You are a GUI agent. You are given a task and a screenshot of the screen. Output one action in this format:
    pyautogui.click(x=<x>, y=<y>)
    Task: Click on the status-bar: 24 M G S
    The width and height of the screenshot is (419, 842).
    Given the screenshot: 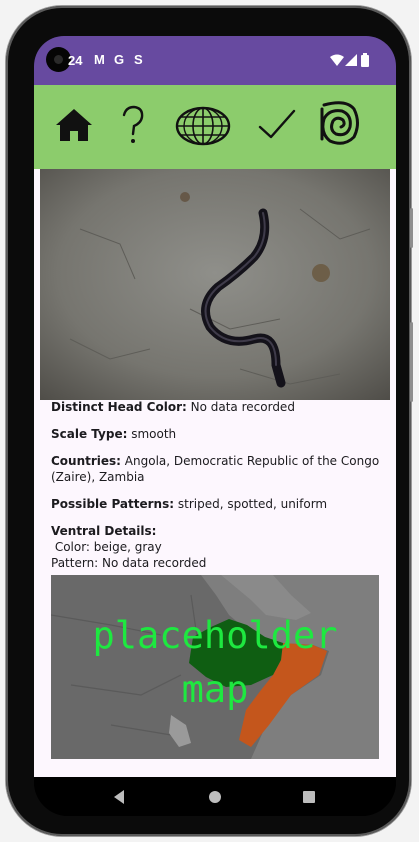 What is the action you would take?
    pyautogui.click(x=215, y=60)
    